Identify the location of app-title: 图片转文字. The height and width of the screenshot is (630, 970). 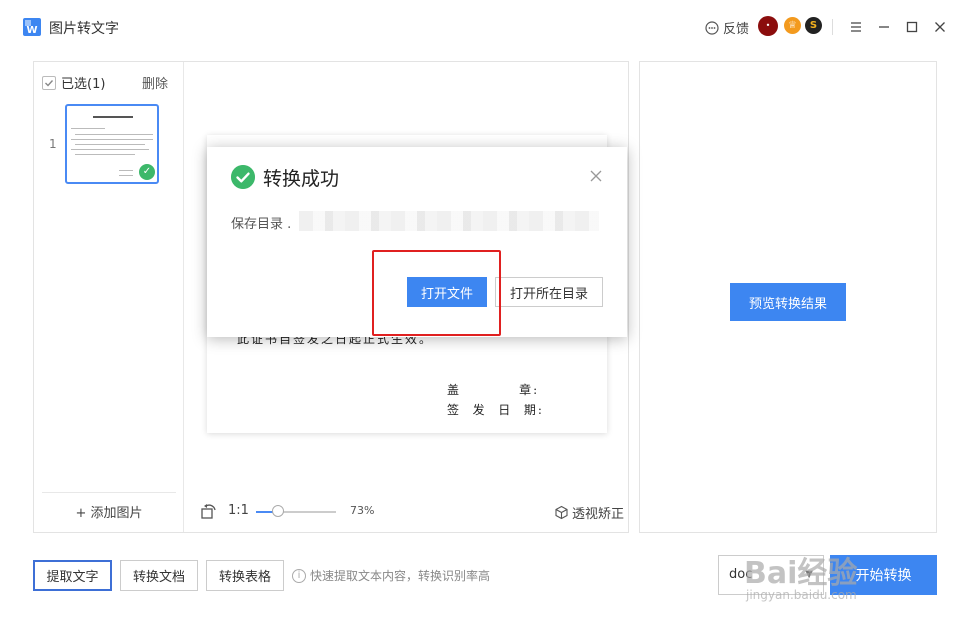
(84, 29).